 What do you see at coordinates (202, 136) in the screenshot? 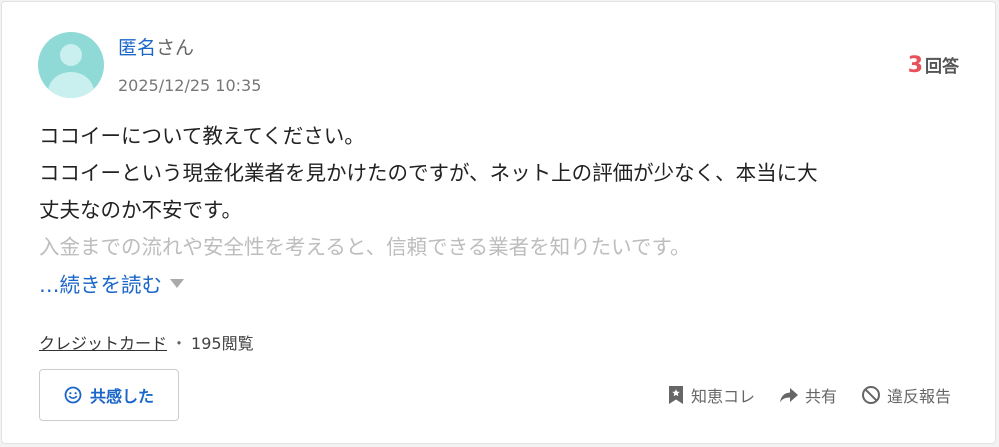
I see `question-line: ココイーについて教えてください。` at bounding box center [202, 136].